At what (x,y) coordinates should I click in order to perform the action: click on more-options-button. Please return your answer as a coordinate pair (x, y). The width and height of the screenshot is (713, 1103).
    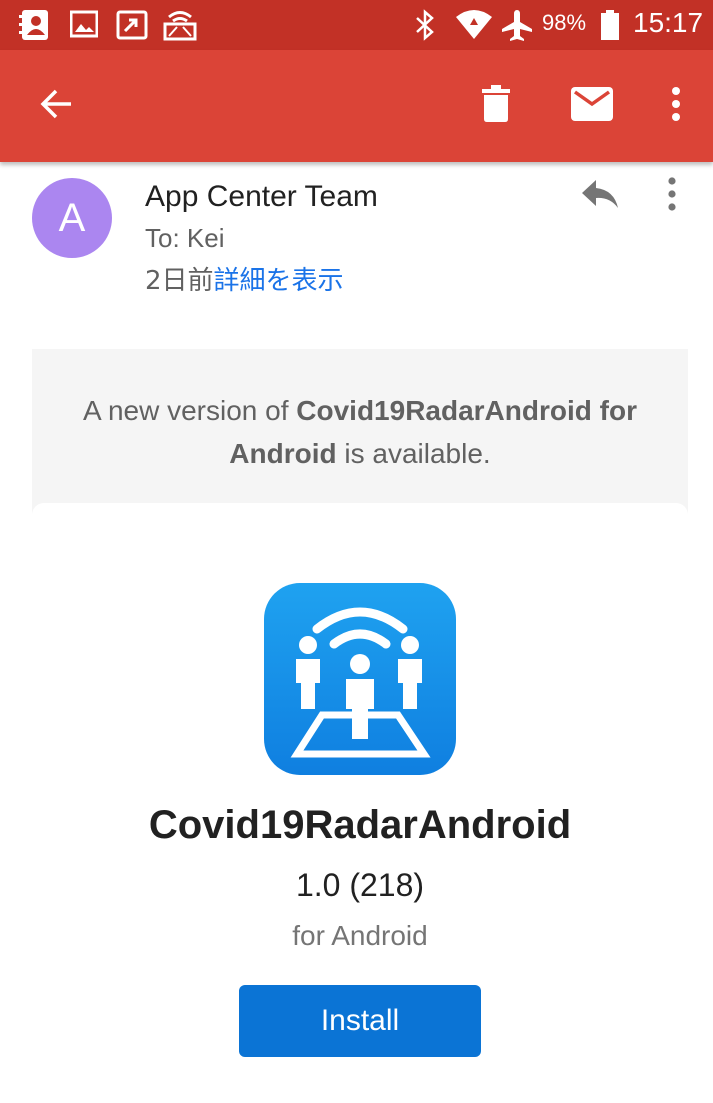
    Looking at the image, I should click on (676, 106).